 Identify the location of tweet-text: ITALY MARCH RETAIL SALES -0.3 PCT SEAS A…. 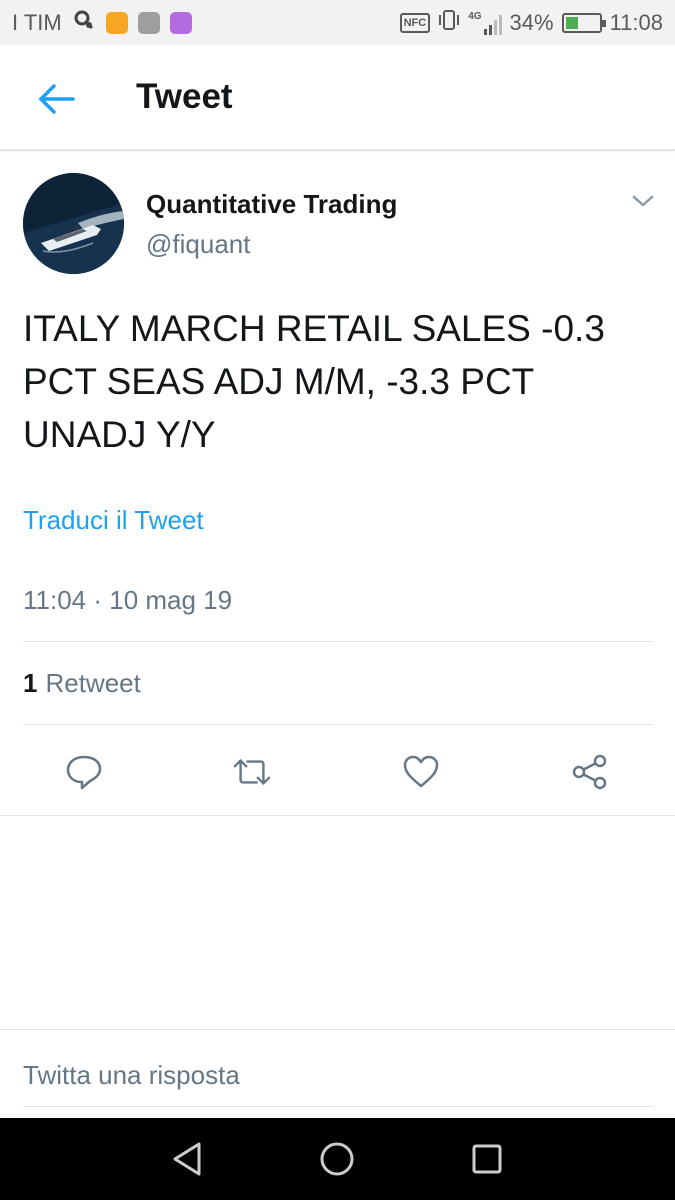
(314, 381).